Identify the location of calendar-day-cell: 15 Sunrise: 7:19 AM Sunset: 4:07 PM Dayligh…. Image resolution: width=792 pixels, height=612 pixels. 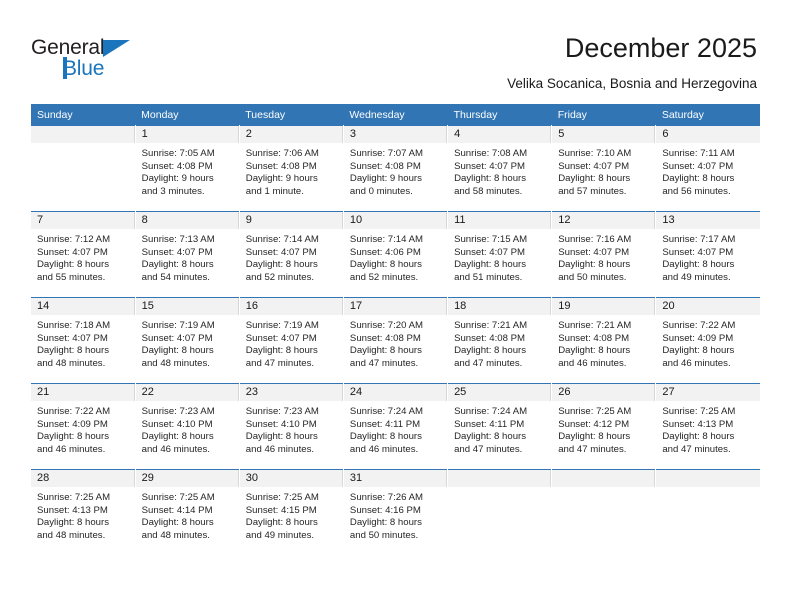
(187, 340).